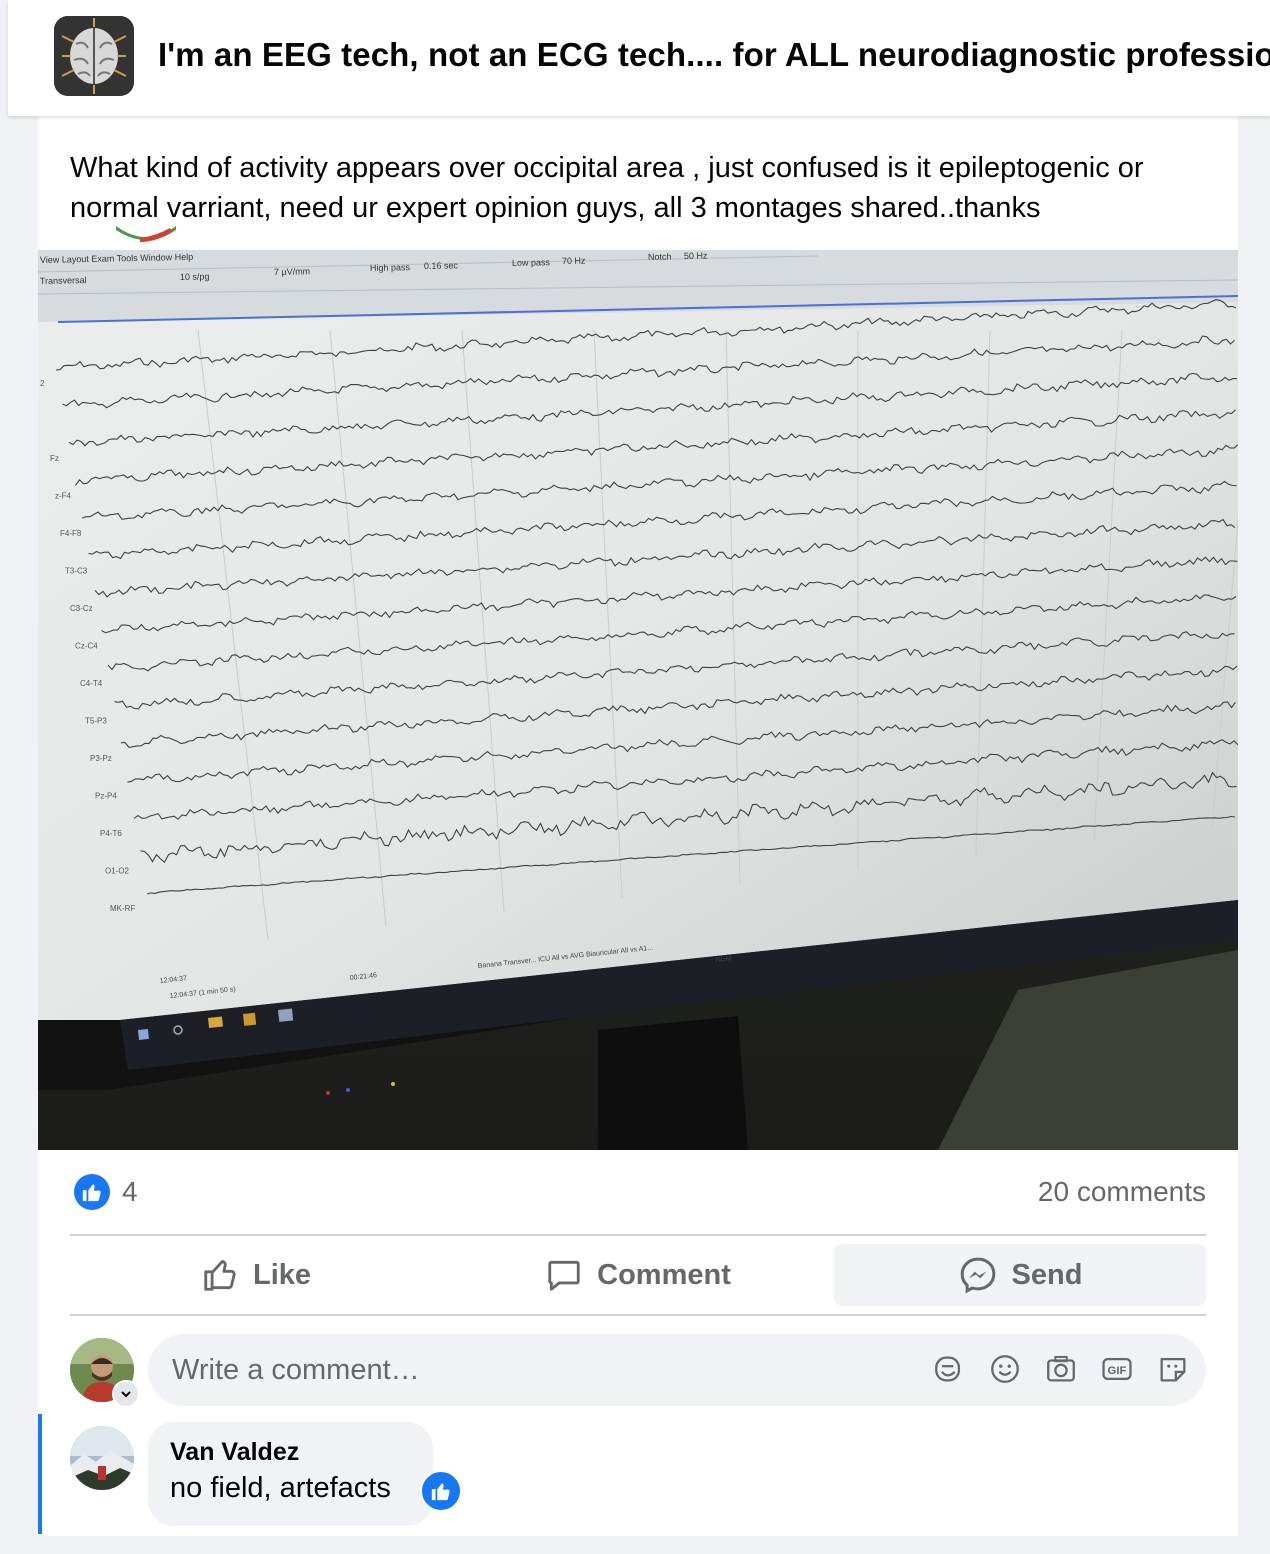 This screenshot has width=1270, height=1554. What do you see at coordinates (86, 646) in the screenshot?
I see `eeg-channel-label: Cz-C4` at bounding box center [86, 646].